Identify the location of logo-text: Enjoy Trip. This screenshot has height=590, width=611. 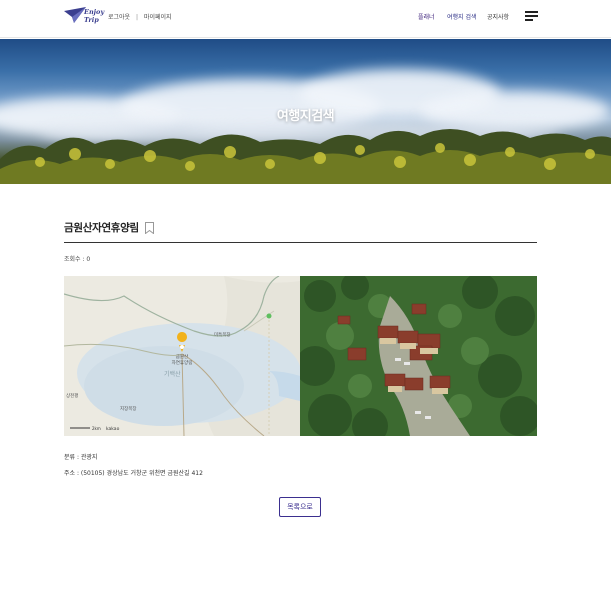
(94, 16).